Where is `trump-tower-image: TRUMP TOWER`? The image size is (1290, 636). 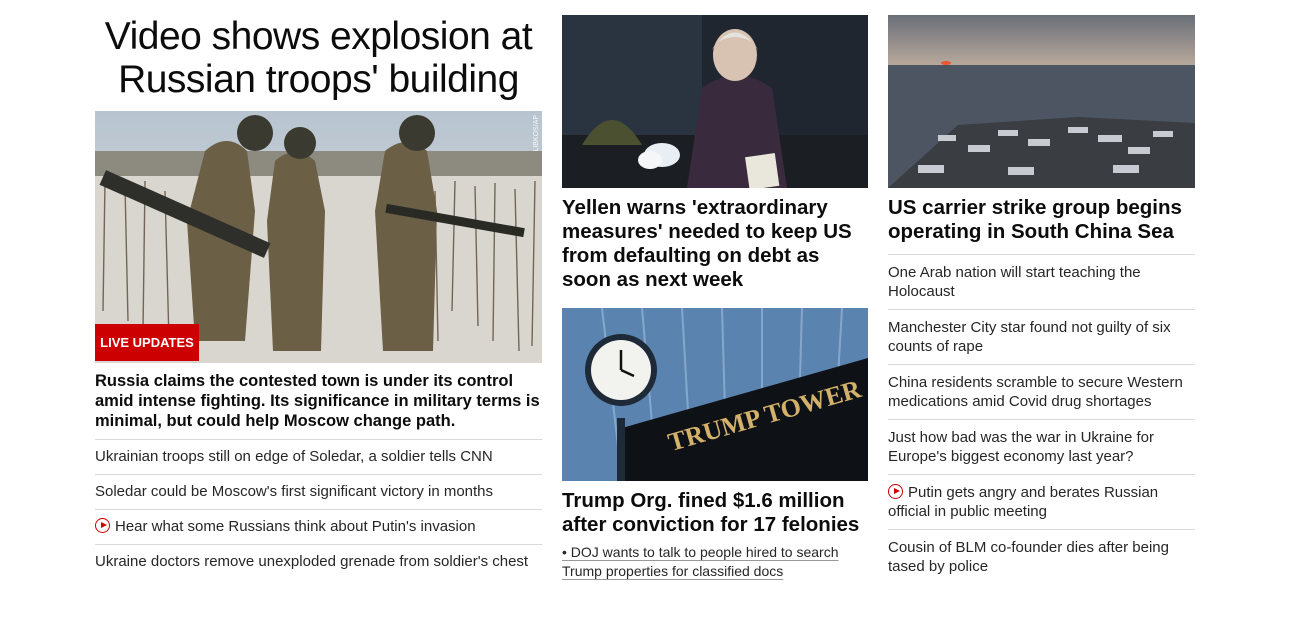 trump-tower-image: TRUMP TOWER is located at coordinates (715, 394).